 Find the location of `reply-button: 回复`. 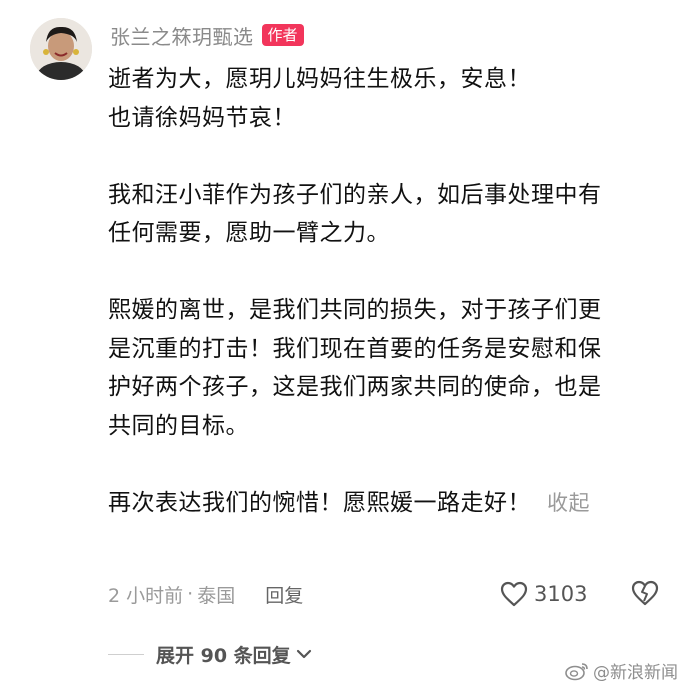

reply-button: 回复 is located at coordinates (284, 594).